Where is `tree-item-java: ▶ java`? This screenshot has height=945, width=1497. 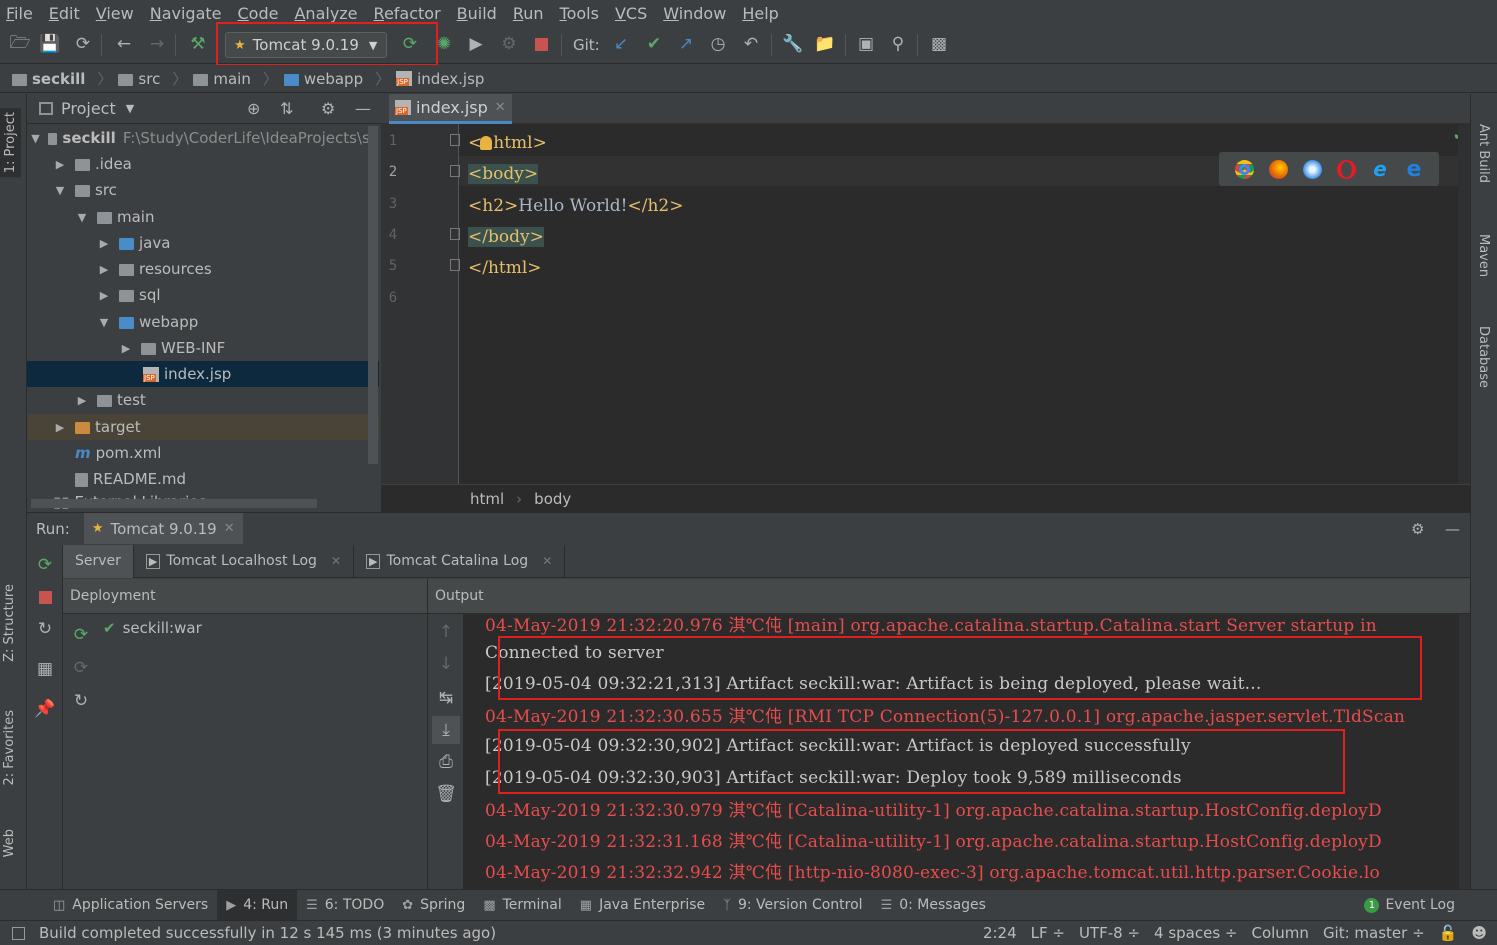
tree-item-java: ▶ java is located at coordinates (203, 243).